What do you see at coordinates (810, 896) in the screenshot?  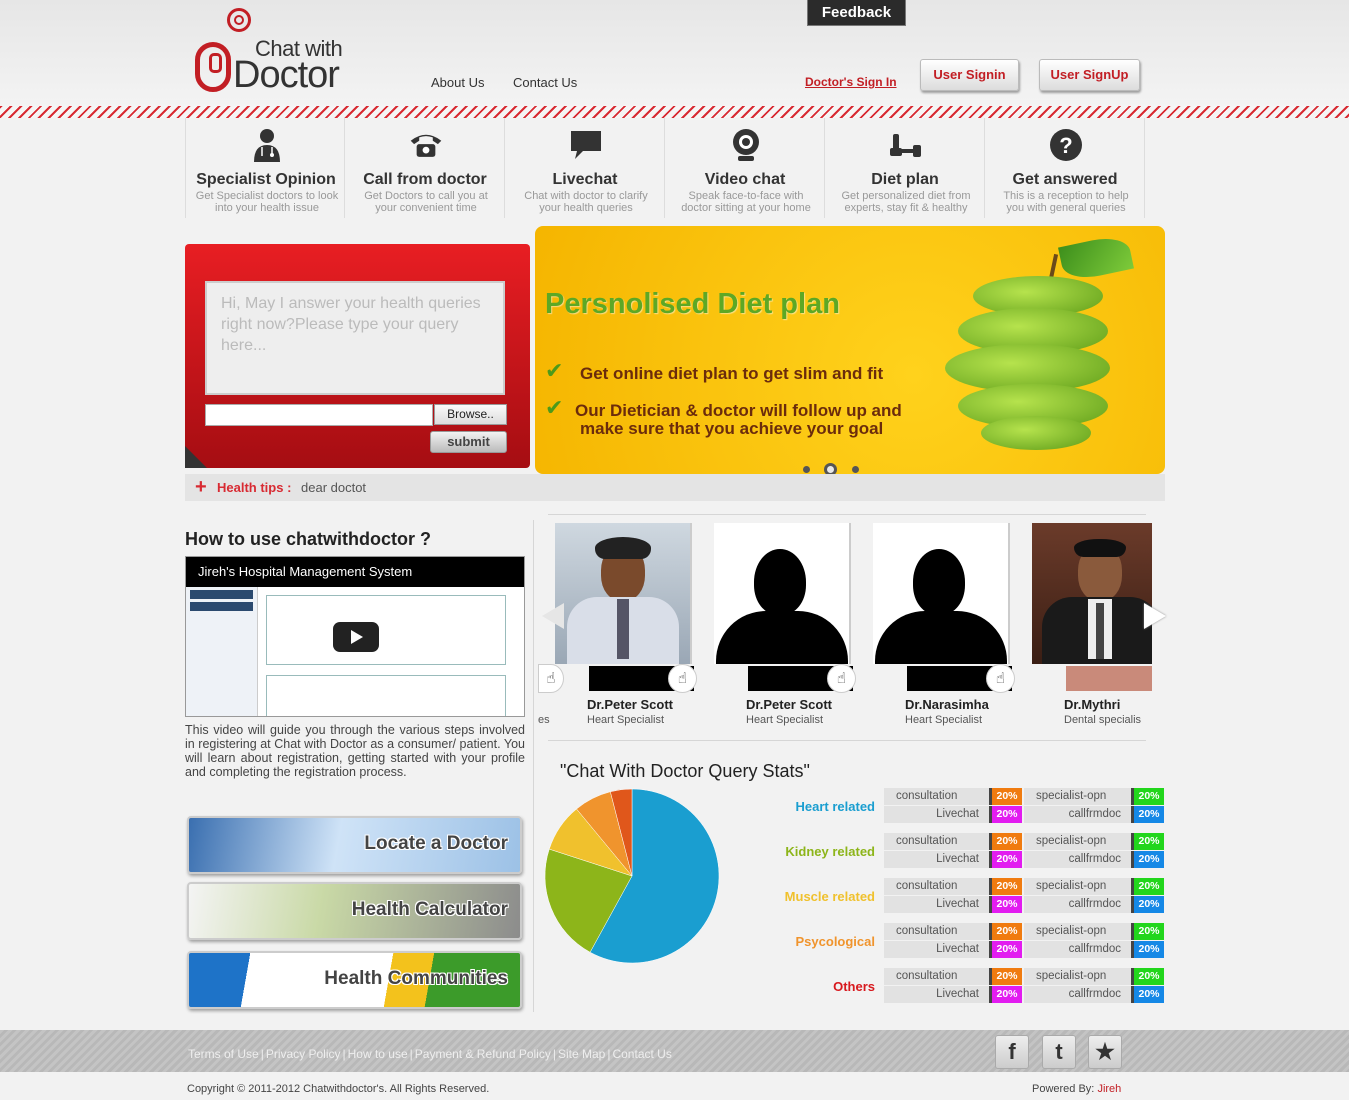 I see `stats-category-label: Muscle related` at bounding box center [810, 896].